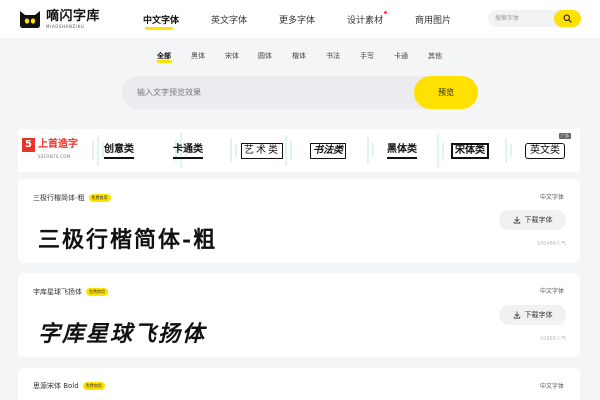  I want to click on preview-button-label: 预览, so click(446, 92).